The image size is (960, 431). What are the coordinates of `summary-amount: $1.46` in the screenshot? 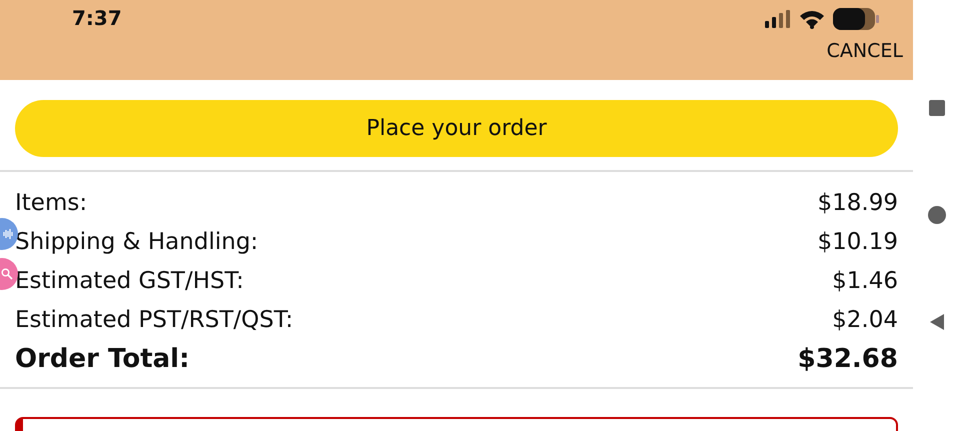 It's located at (865, 281).